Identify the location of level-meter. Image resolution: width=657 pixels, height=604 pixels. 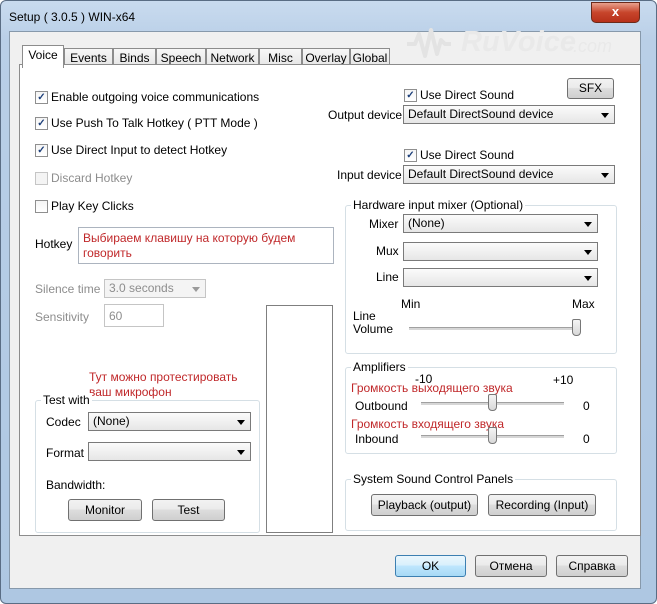
(299, 419).